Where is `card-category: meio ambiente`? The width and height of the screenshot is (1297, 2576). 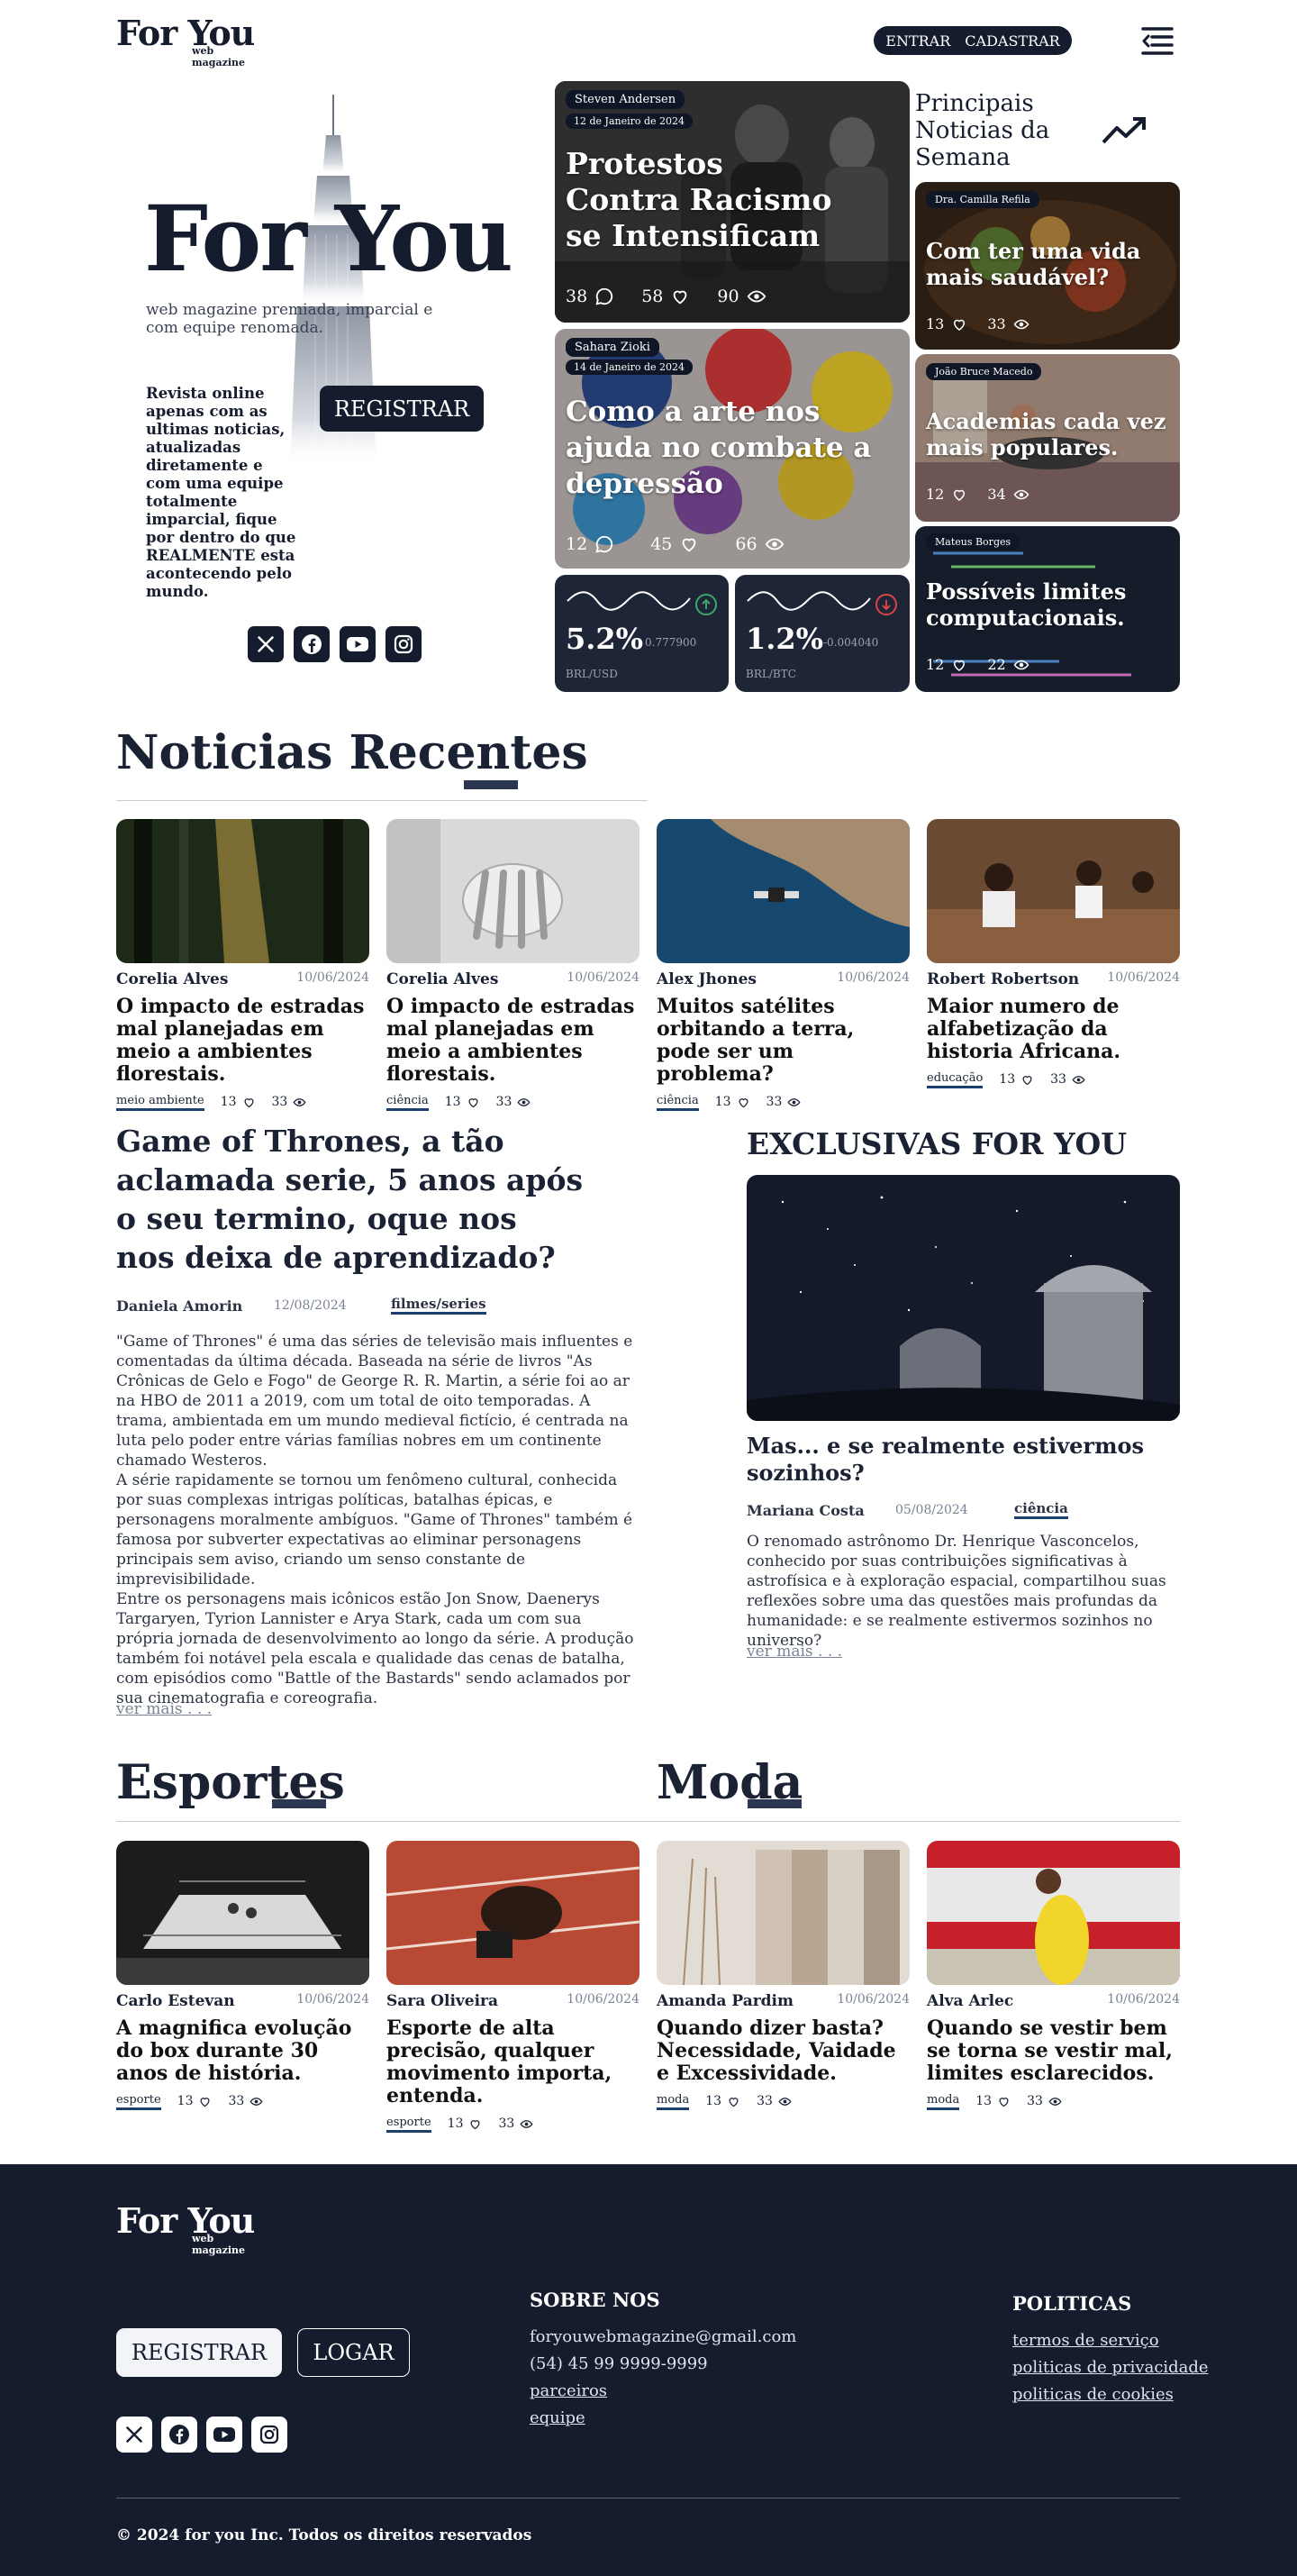
card-category: meio ambiente is located at coordinates (160, 1102).